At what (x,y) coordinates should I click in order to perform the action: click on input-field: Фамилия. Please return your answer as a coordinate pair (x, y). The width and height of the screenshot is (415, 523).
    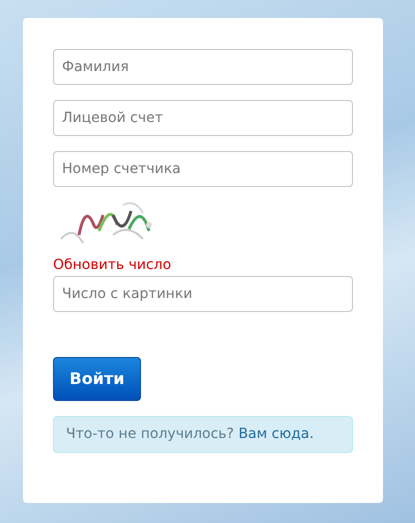
    Looking at the image, I should click on (203, 67).